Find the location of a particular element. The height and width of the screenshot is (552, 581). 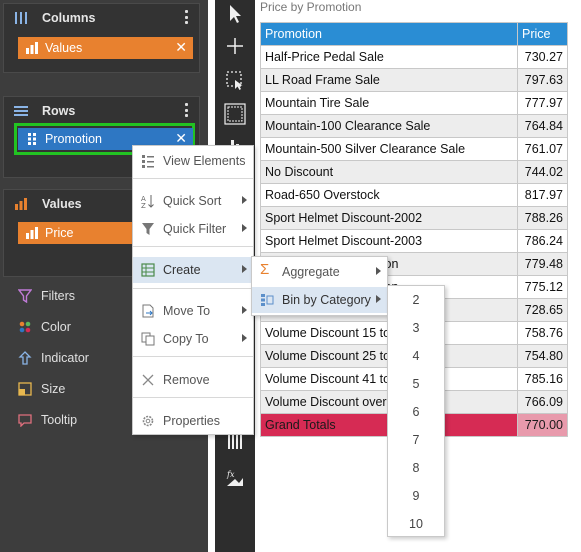

row-value: 797.63 is located at coordinates (542, 80).